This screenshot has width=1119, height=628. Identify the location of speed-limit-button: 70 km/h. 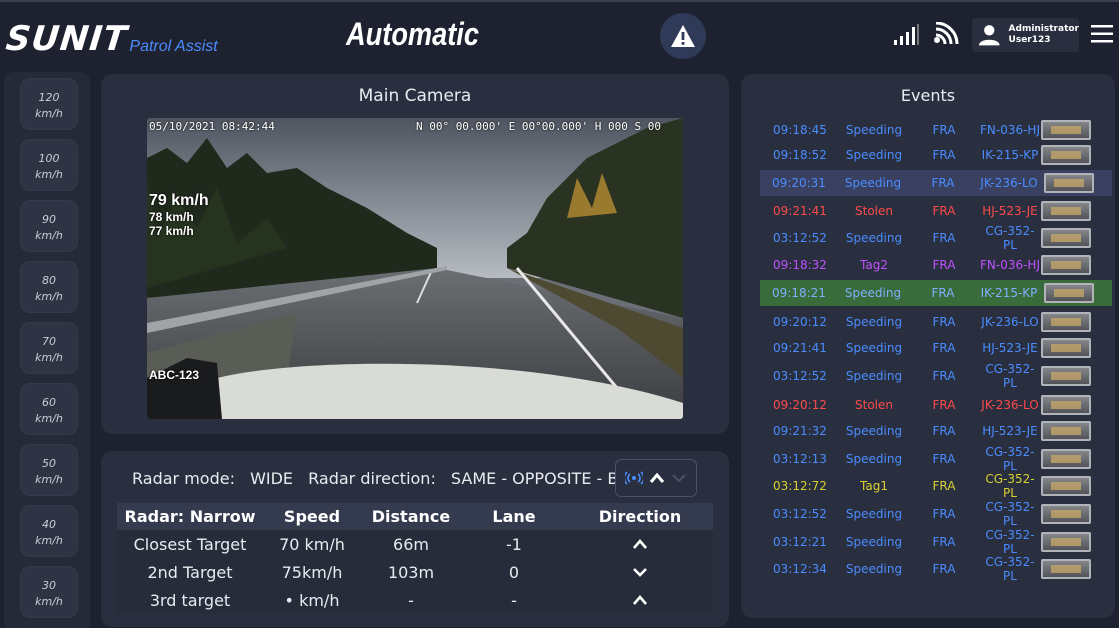
(49, 348).